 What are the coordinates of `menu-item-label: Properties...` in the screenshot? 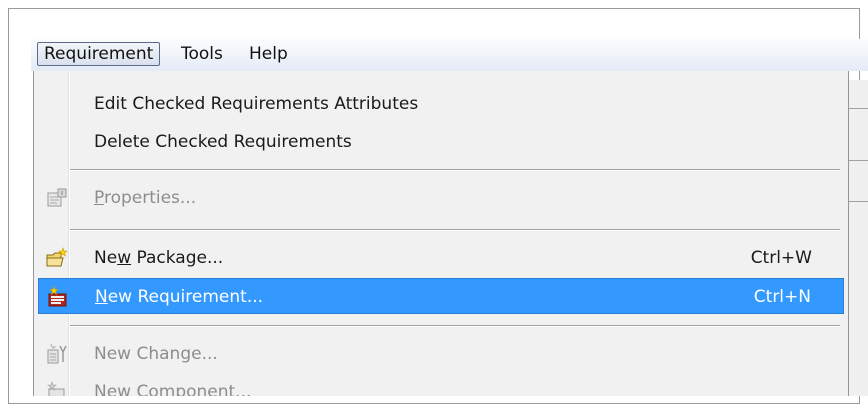 It's located at (145, 198).